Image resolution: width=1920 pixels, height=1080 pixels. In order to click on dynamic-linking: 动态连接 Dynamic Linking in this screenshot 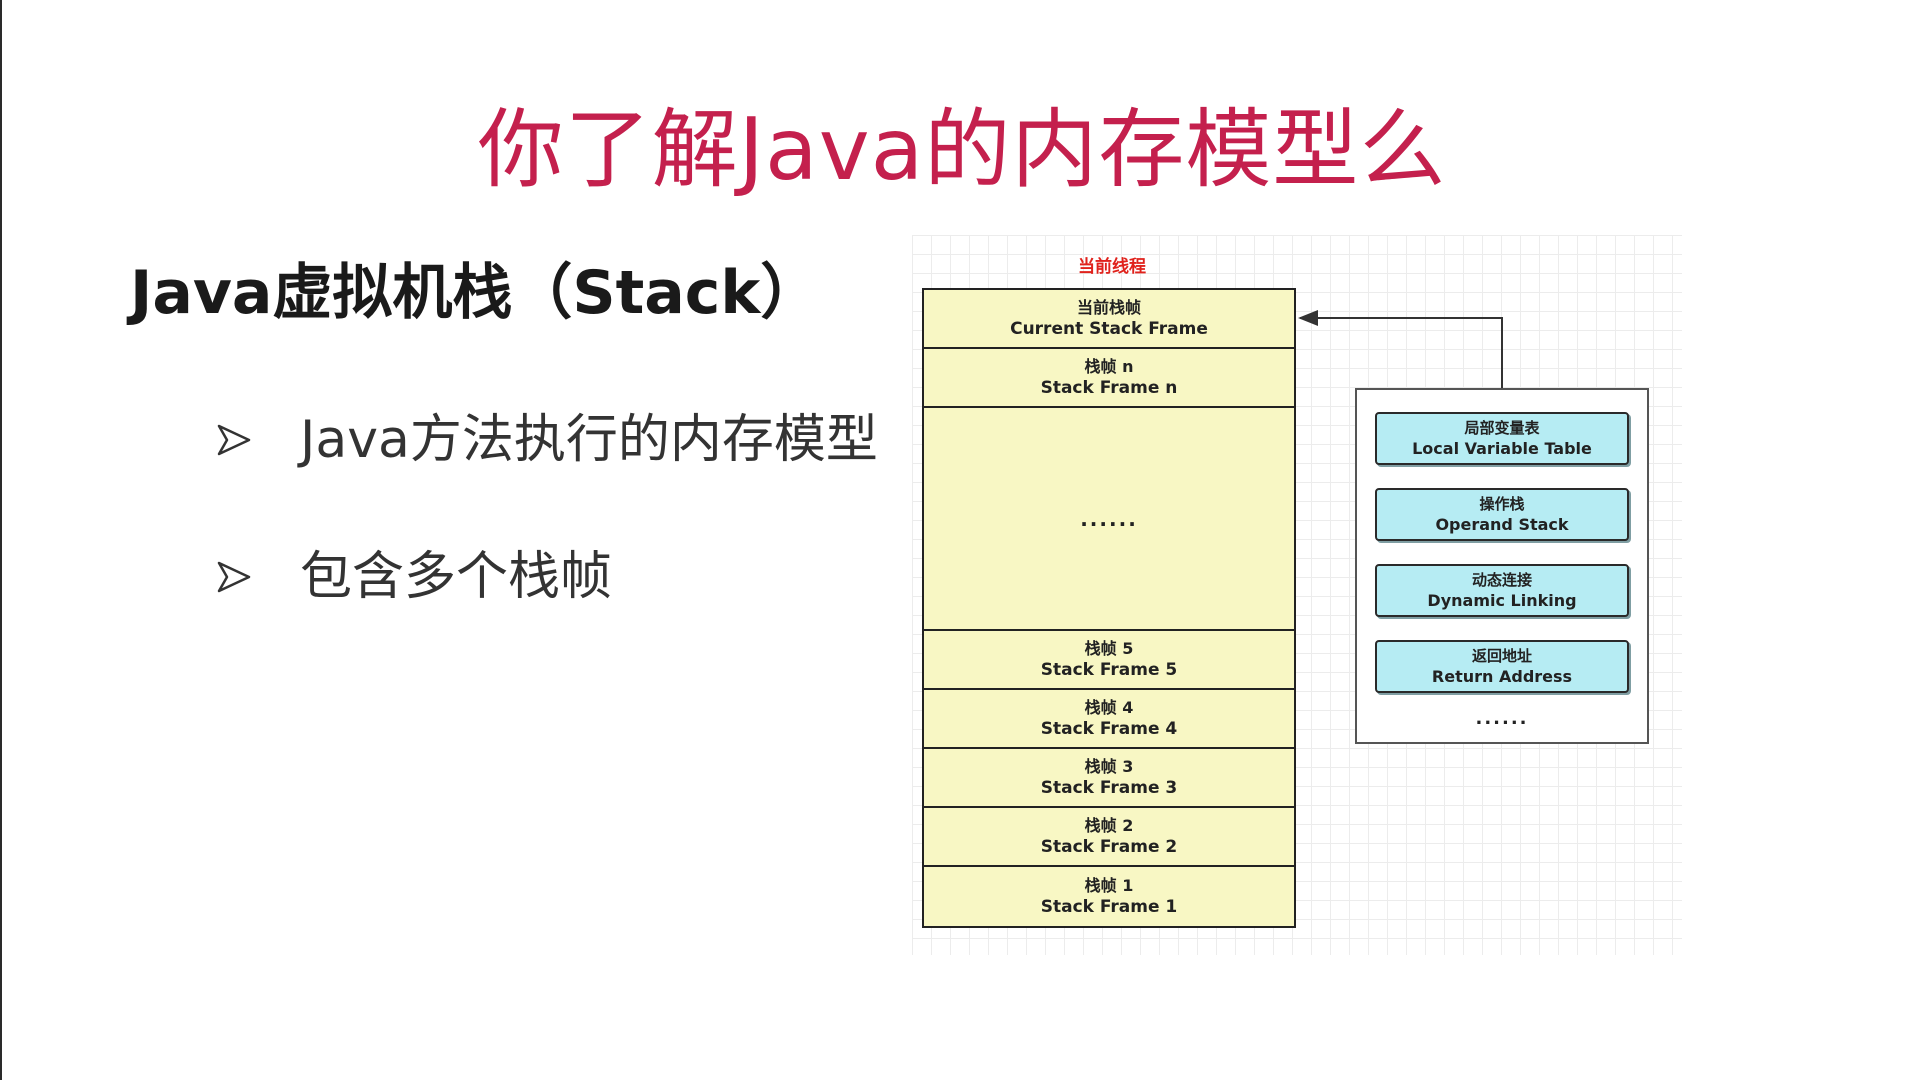, I will do `click(1502, 590)`.